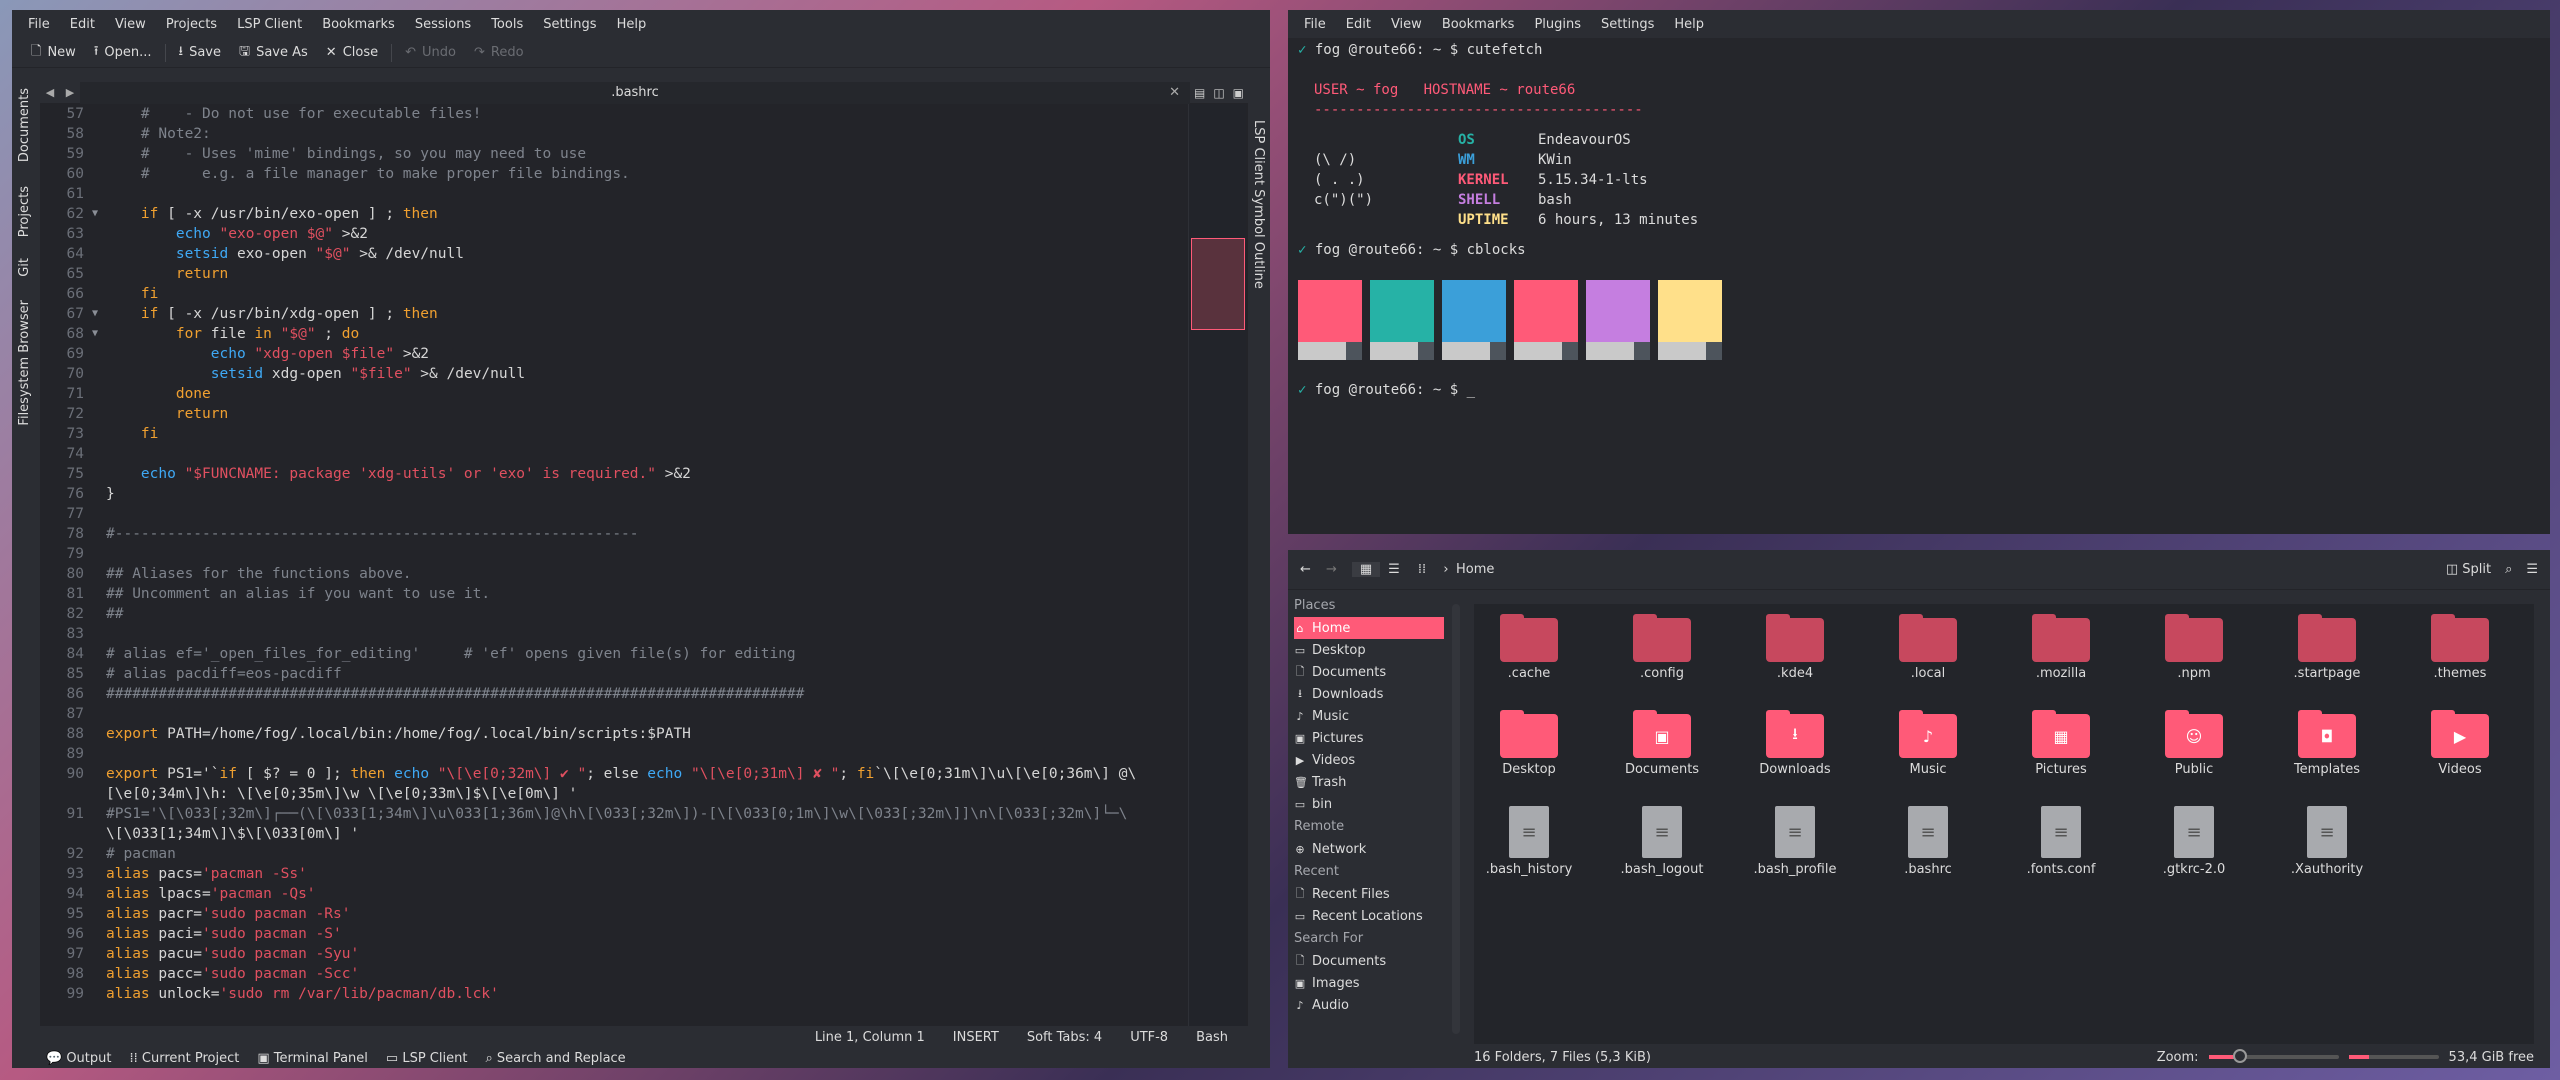  Describe the element at coordinates (1795, 743) in the screenshot. I see `folder-item: ⭳ Downloads` at that location.